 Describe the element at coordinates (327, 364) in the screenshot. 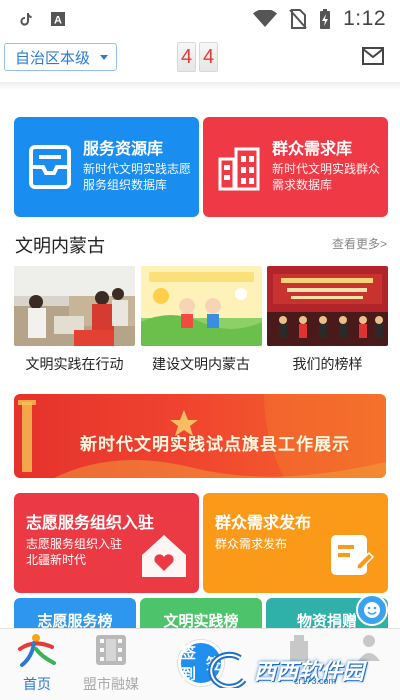

I see `news-caption: 我们的榜样` at that location.